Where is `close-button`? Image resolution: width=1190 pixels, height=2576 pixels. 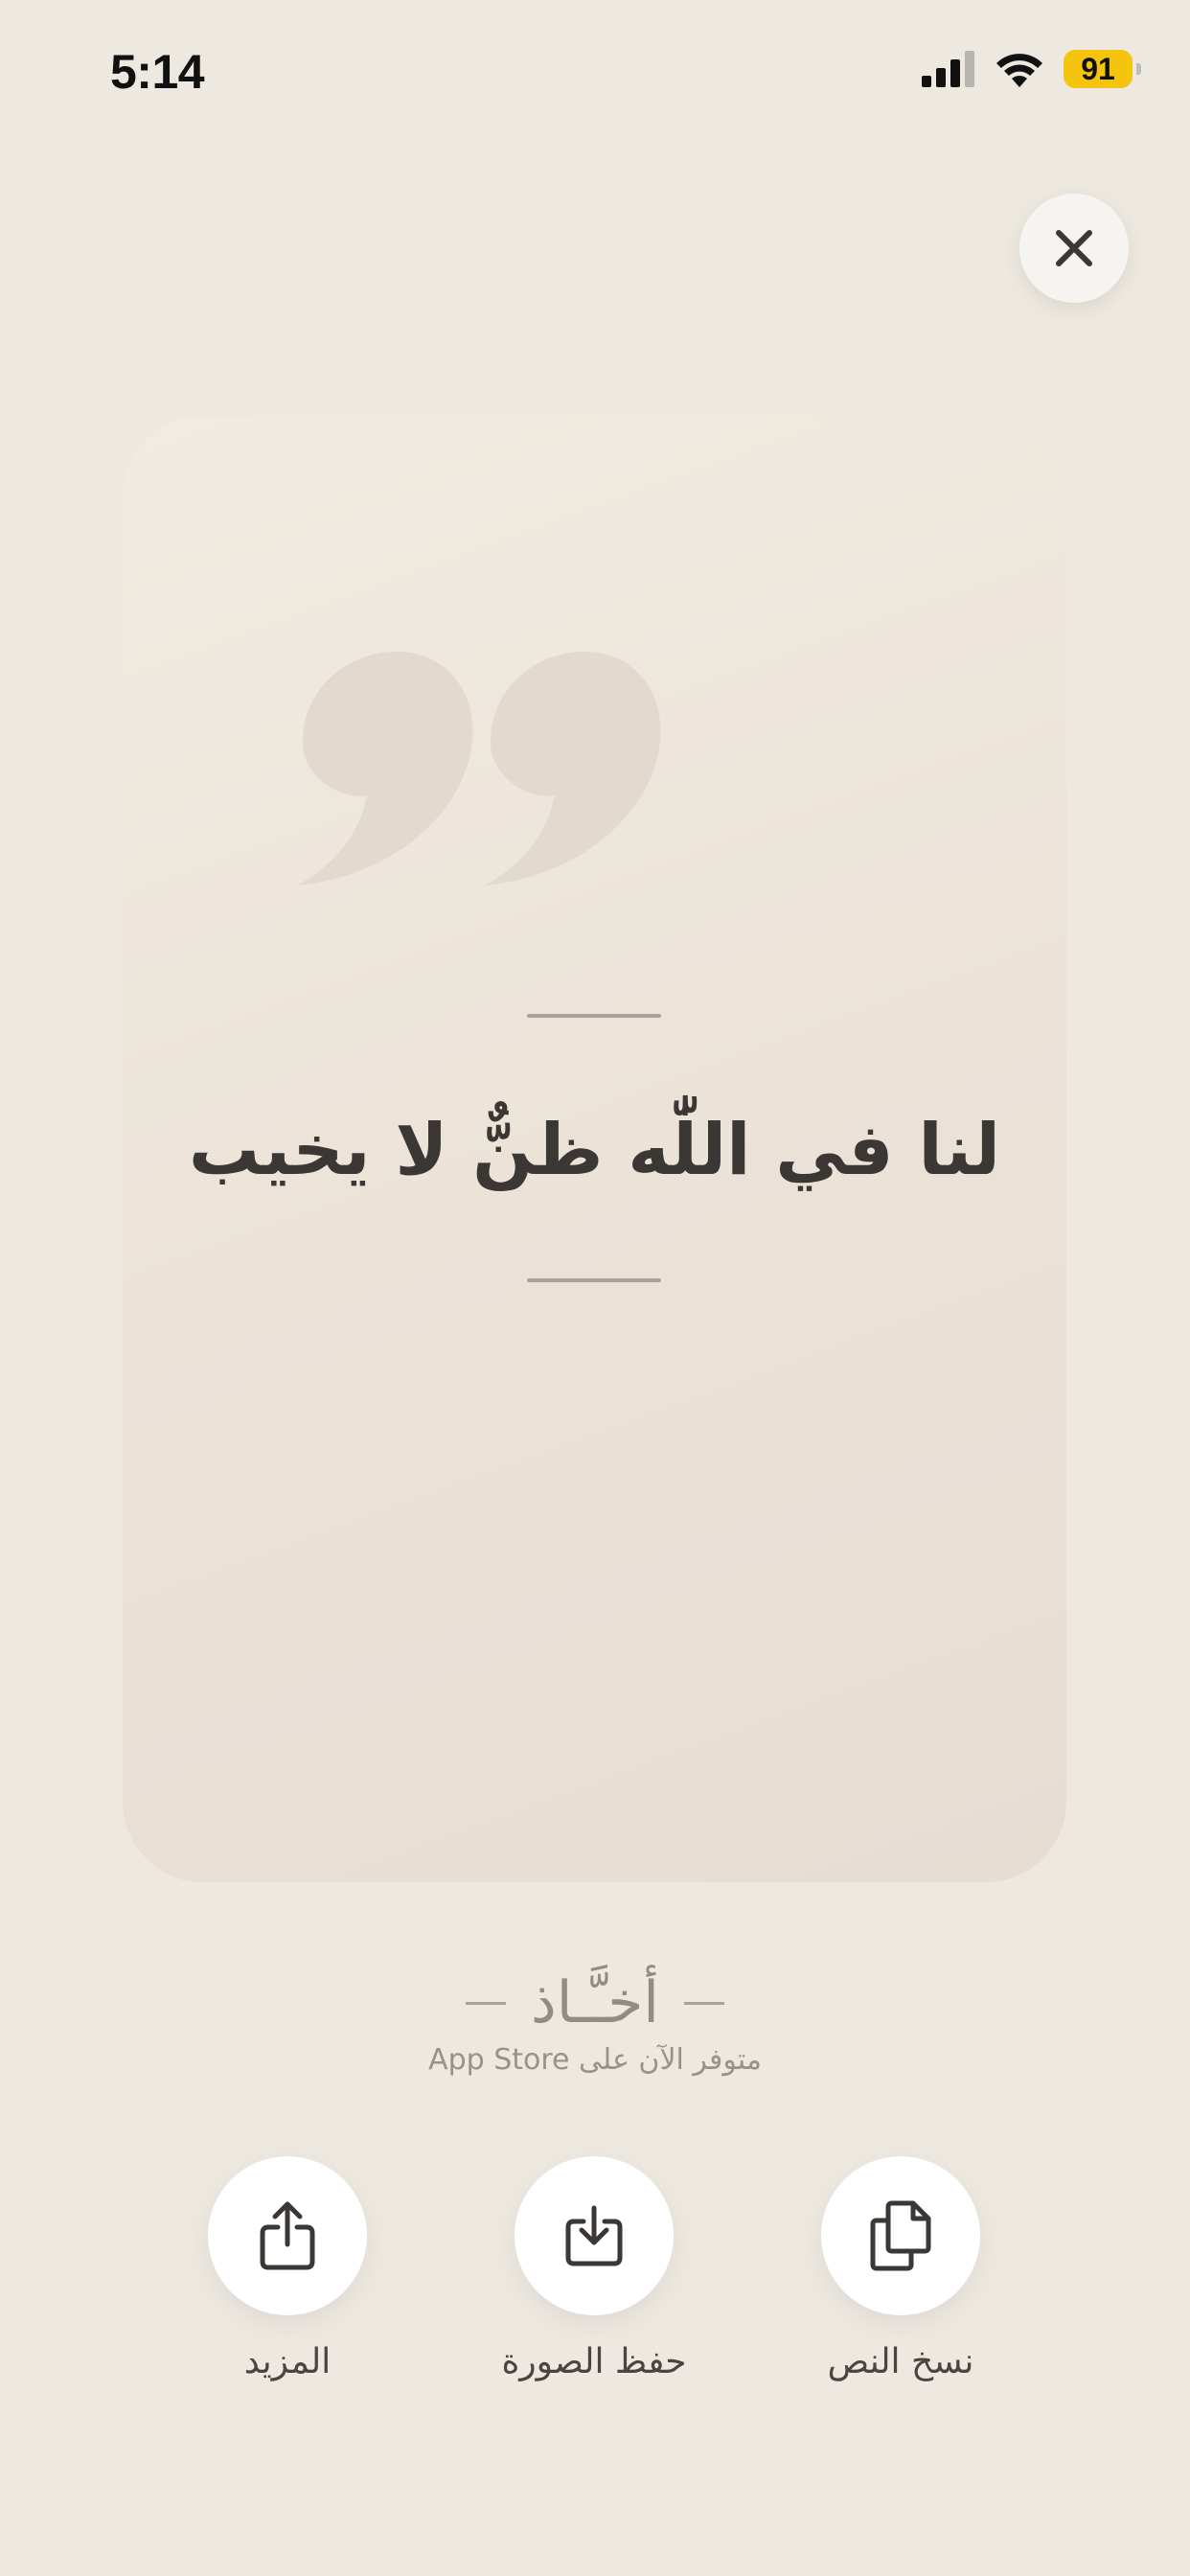
close-button is located at coordinates (1074, 248).